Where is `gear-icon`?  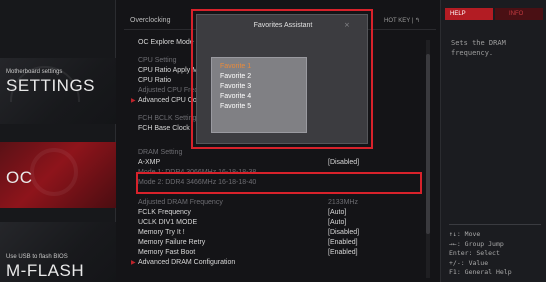 gear-icon is located at coordinates (54, 172).